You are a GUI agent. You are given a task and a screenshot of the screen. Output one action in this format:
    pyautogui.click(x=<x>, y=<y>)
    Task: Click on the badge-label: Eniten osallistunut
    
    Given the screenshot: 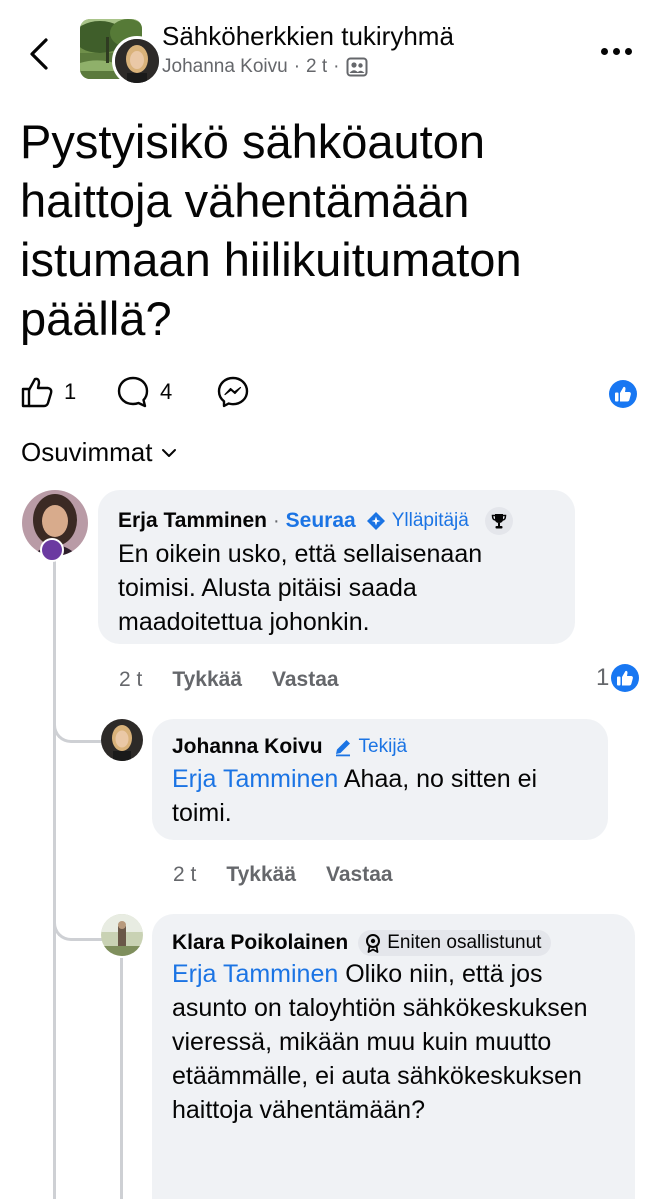 What is the action you would take?
    pyautogui.click(x=464, y=942)
    